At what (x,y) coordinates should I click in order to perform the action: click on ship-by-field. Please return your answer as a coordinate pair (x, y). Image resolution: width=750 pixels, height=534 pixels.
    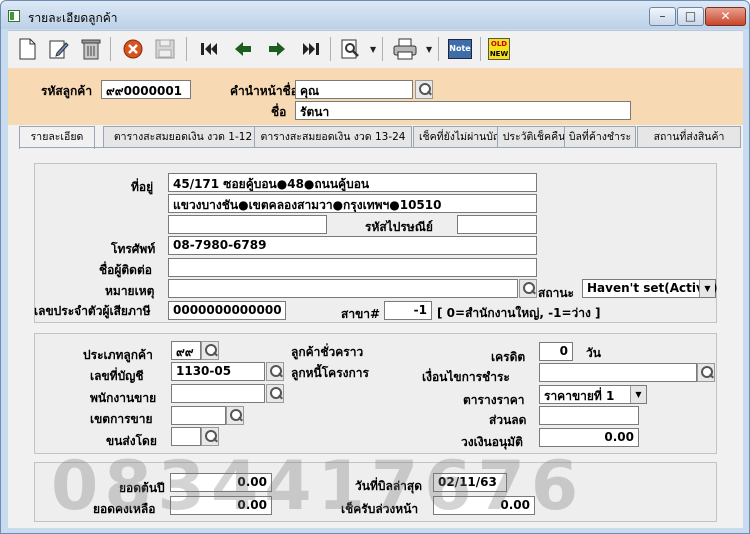
    Looking at the image, I should click on (186, 436).